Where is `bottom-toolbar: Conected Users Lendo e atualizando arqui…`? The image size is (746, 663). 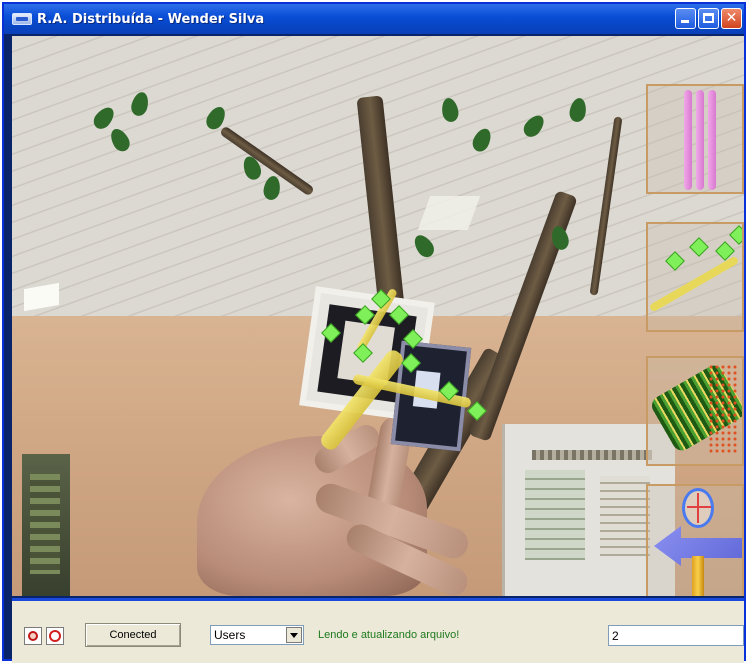
bottom-toolbar: Conected Users Lendo e atualizando arqui… is located at coordinates (378, 630).